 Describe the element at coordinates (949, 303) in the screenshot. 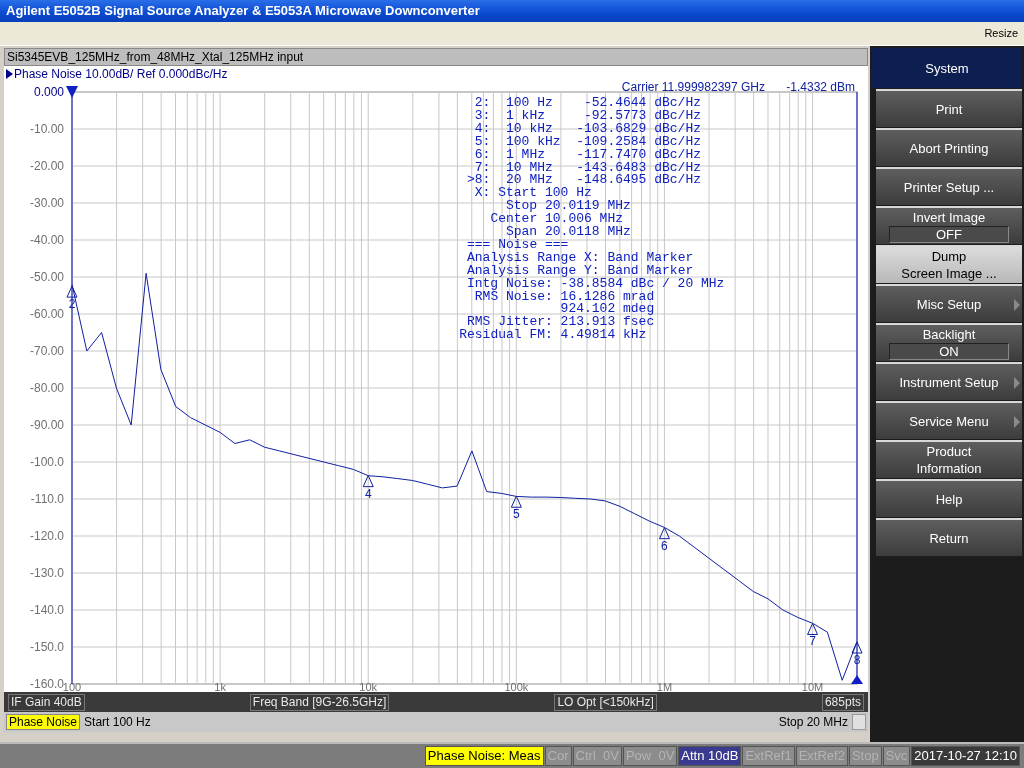

I see `softkey-button: Misc Setup` at that location.